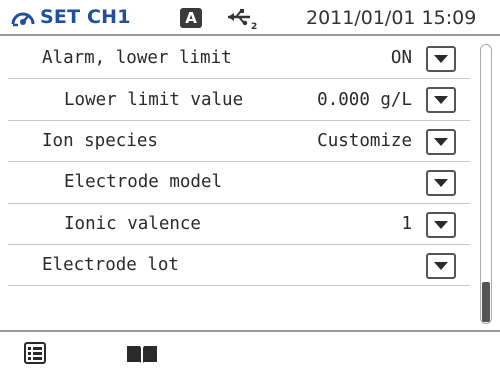 The width and height of the screenshot is (500, 372). What do you see at coordinates (239, 266) in the screenshot?
I see `setting-row-electrode-lot: Electrode lot` at bounding box center [239, 266].